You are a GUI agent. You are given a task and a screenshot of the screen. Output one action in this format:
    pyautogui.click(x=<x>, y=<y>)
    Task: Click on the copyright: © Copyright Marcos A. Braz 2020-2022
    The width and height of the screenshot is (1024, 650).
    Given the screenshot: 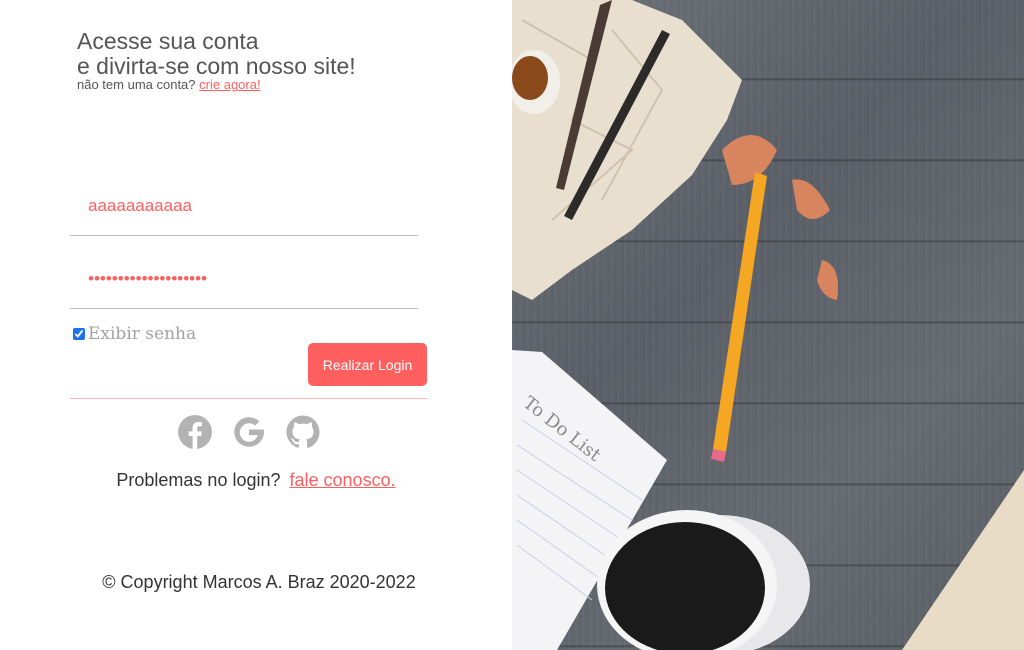 What is the action you would take?
    pyautogui.click(x=259, y=582)
    